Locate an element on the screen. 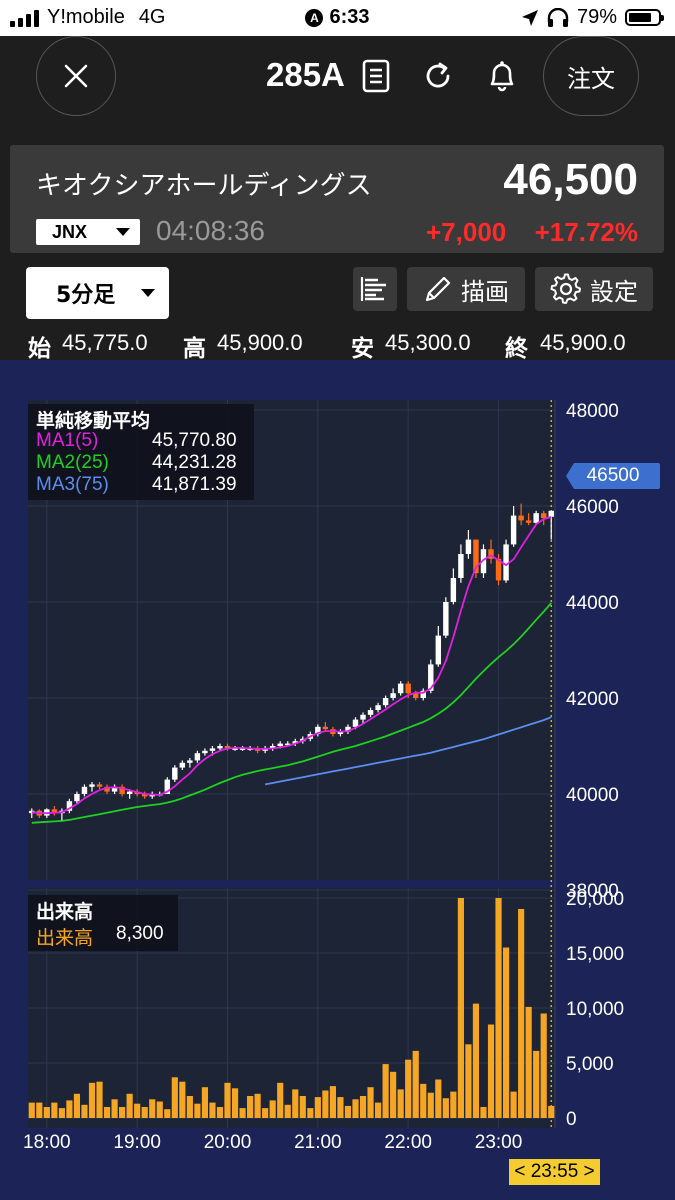  volume-value: 8,300 is located at coordinates (140, 933).